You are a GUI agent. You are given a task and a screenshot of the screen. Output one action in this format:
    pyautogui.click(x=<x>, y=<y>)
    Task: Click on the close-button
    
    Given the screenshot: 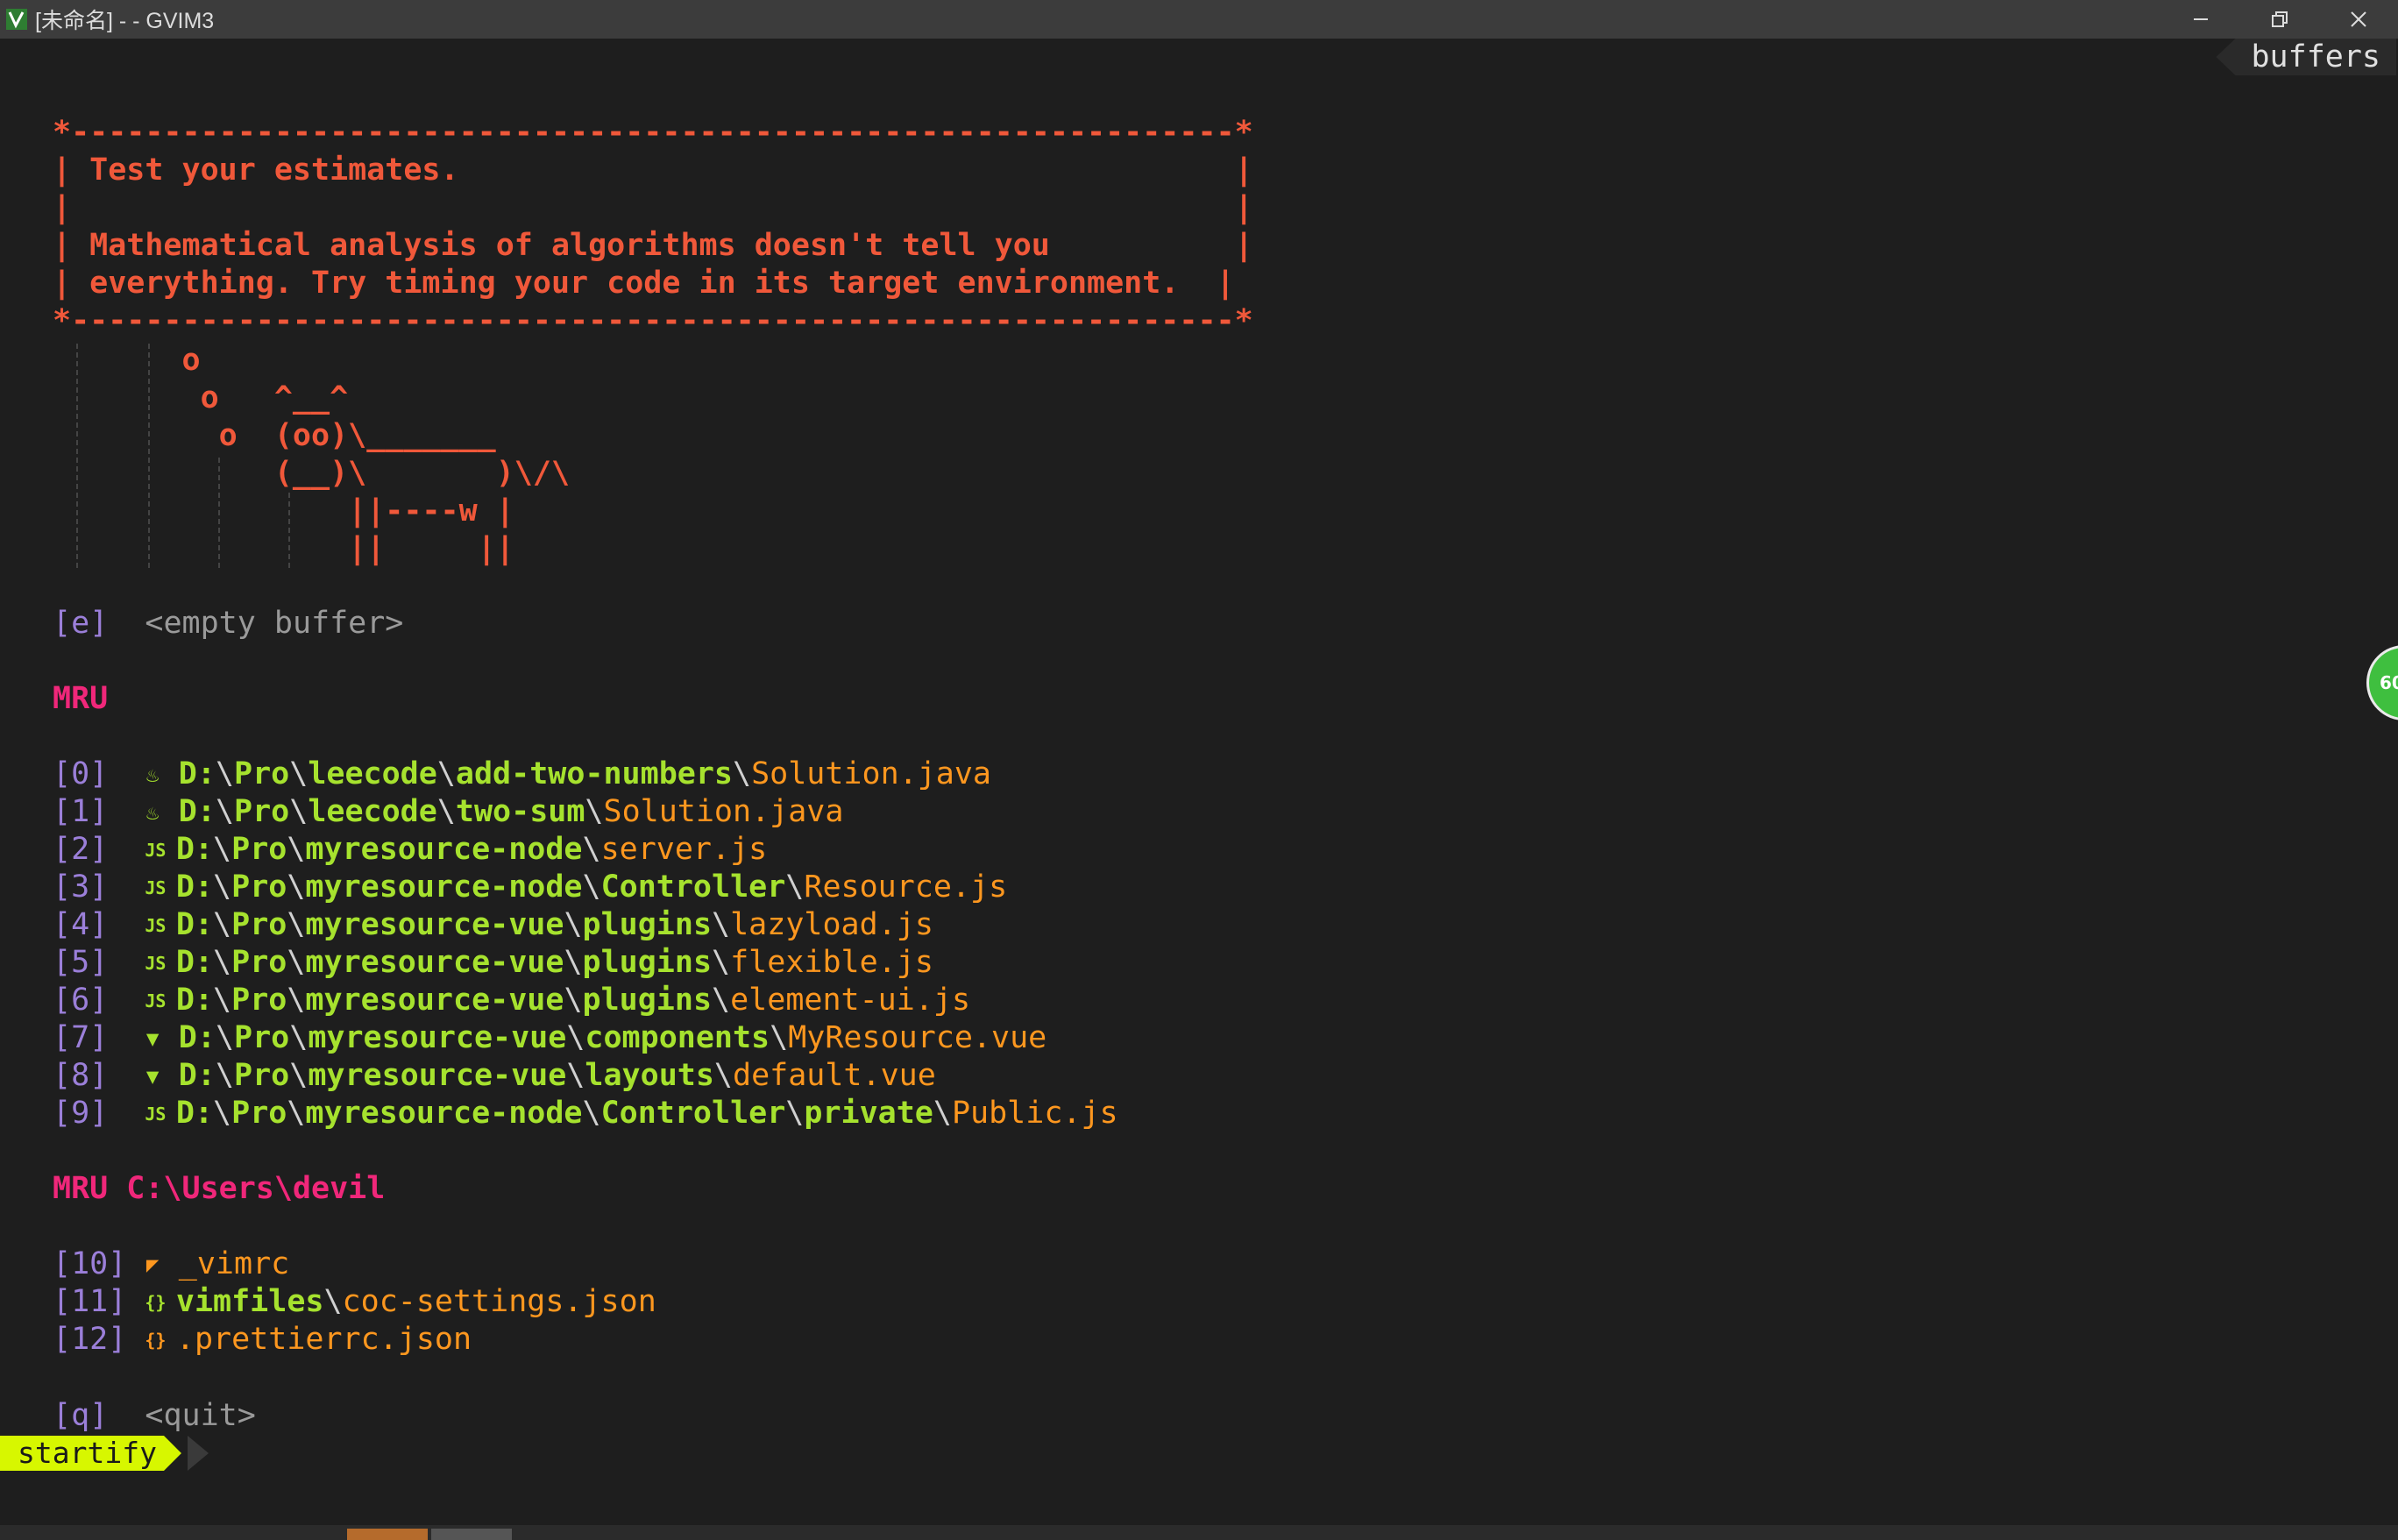 What is the action you would take?
    pyautogui.click(x=2358, y=19)
    